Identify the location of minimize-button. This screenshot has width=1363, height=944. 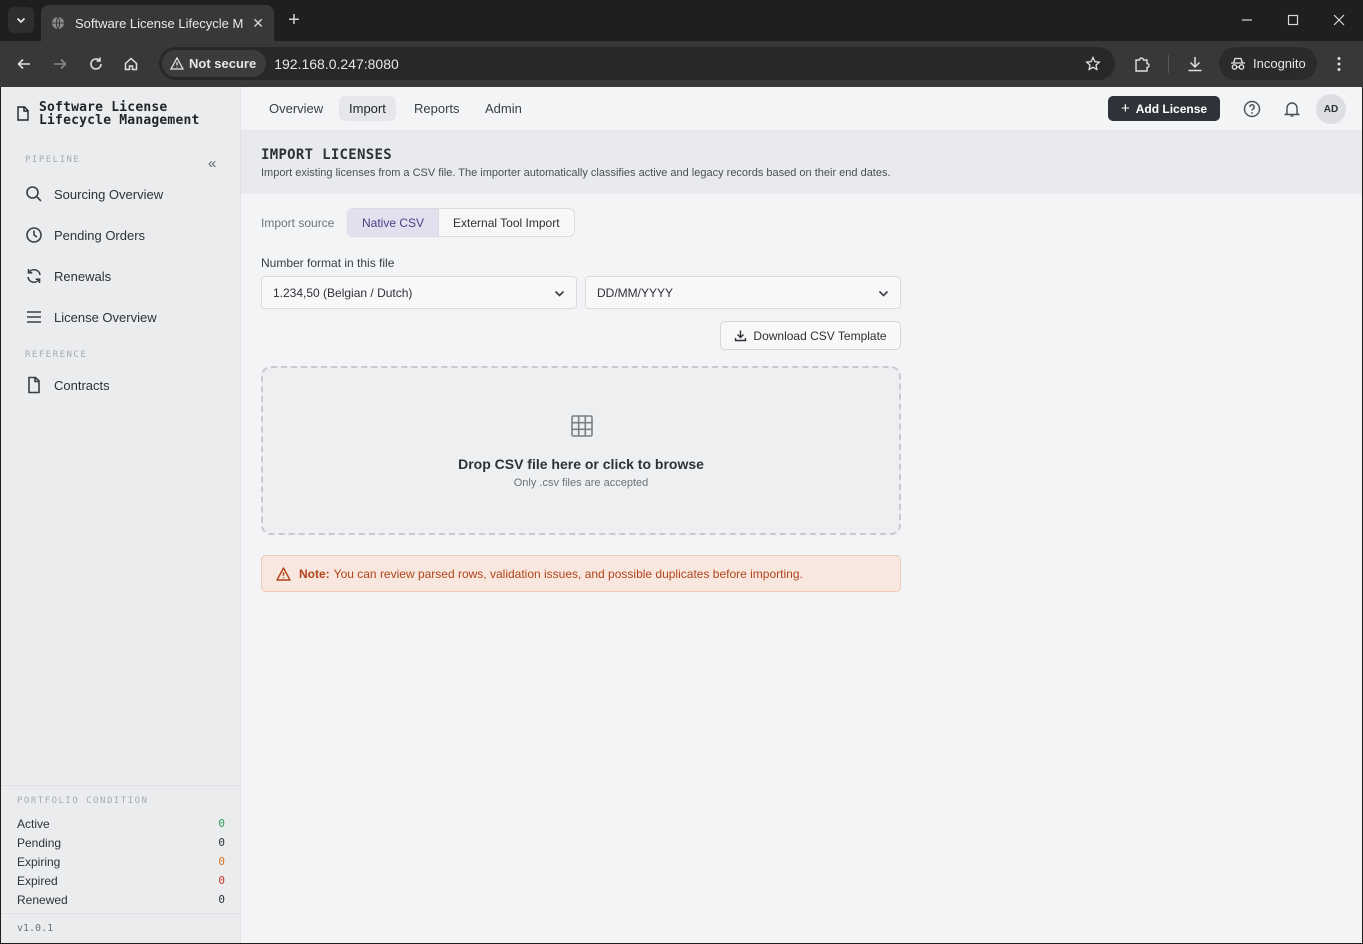
(1247, 20).